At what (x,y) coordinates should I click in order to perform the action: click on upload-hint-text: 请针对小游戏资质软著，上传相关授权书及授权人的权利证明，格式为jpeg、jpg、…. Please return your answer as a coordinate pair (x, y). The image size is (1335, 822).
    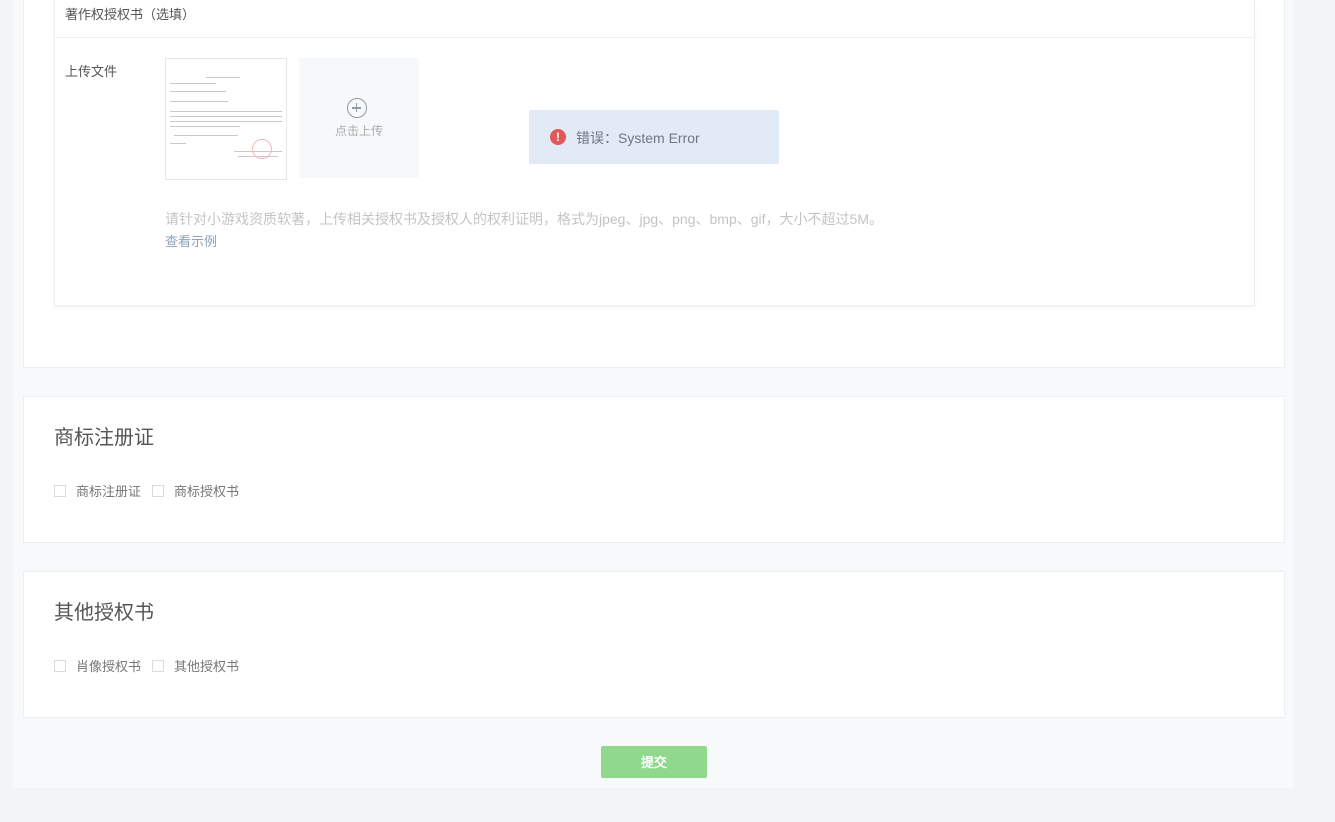
    Looking at the image, I should click on (524, 219).